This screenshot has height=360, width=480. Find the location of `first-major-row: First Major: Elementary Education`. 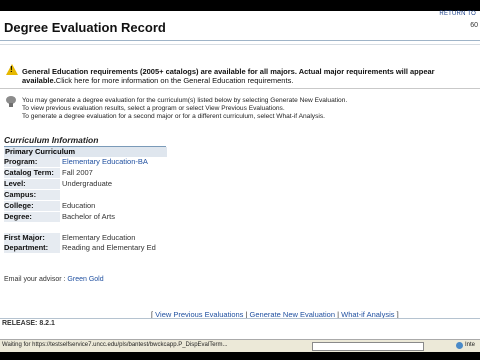

first-major-row: First Major: Elementary Education is located at coordinates (89, 238).